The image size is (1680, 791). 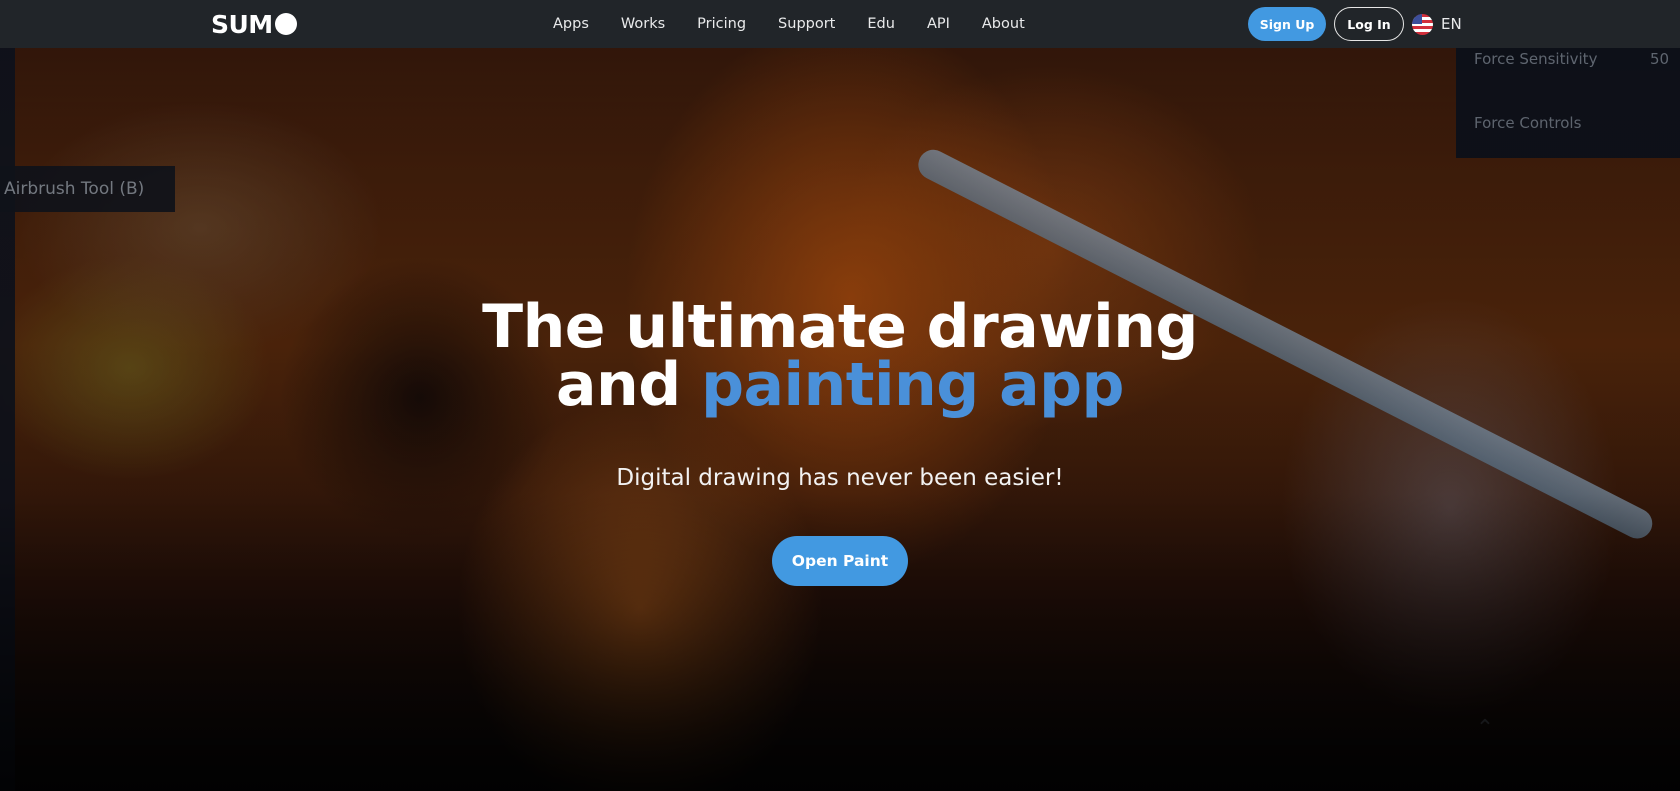 I want to click on logo-text: SUM, so click(x=242, y=24).